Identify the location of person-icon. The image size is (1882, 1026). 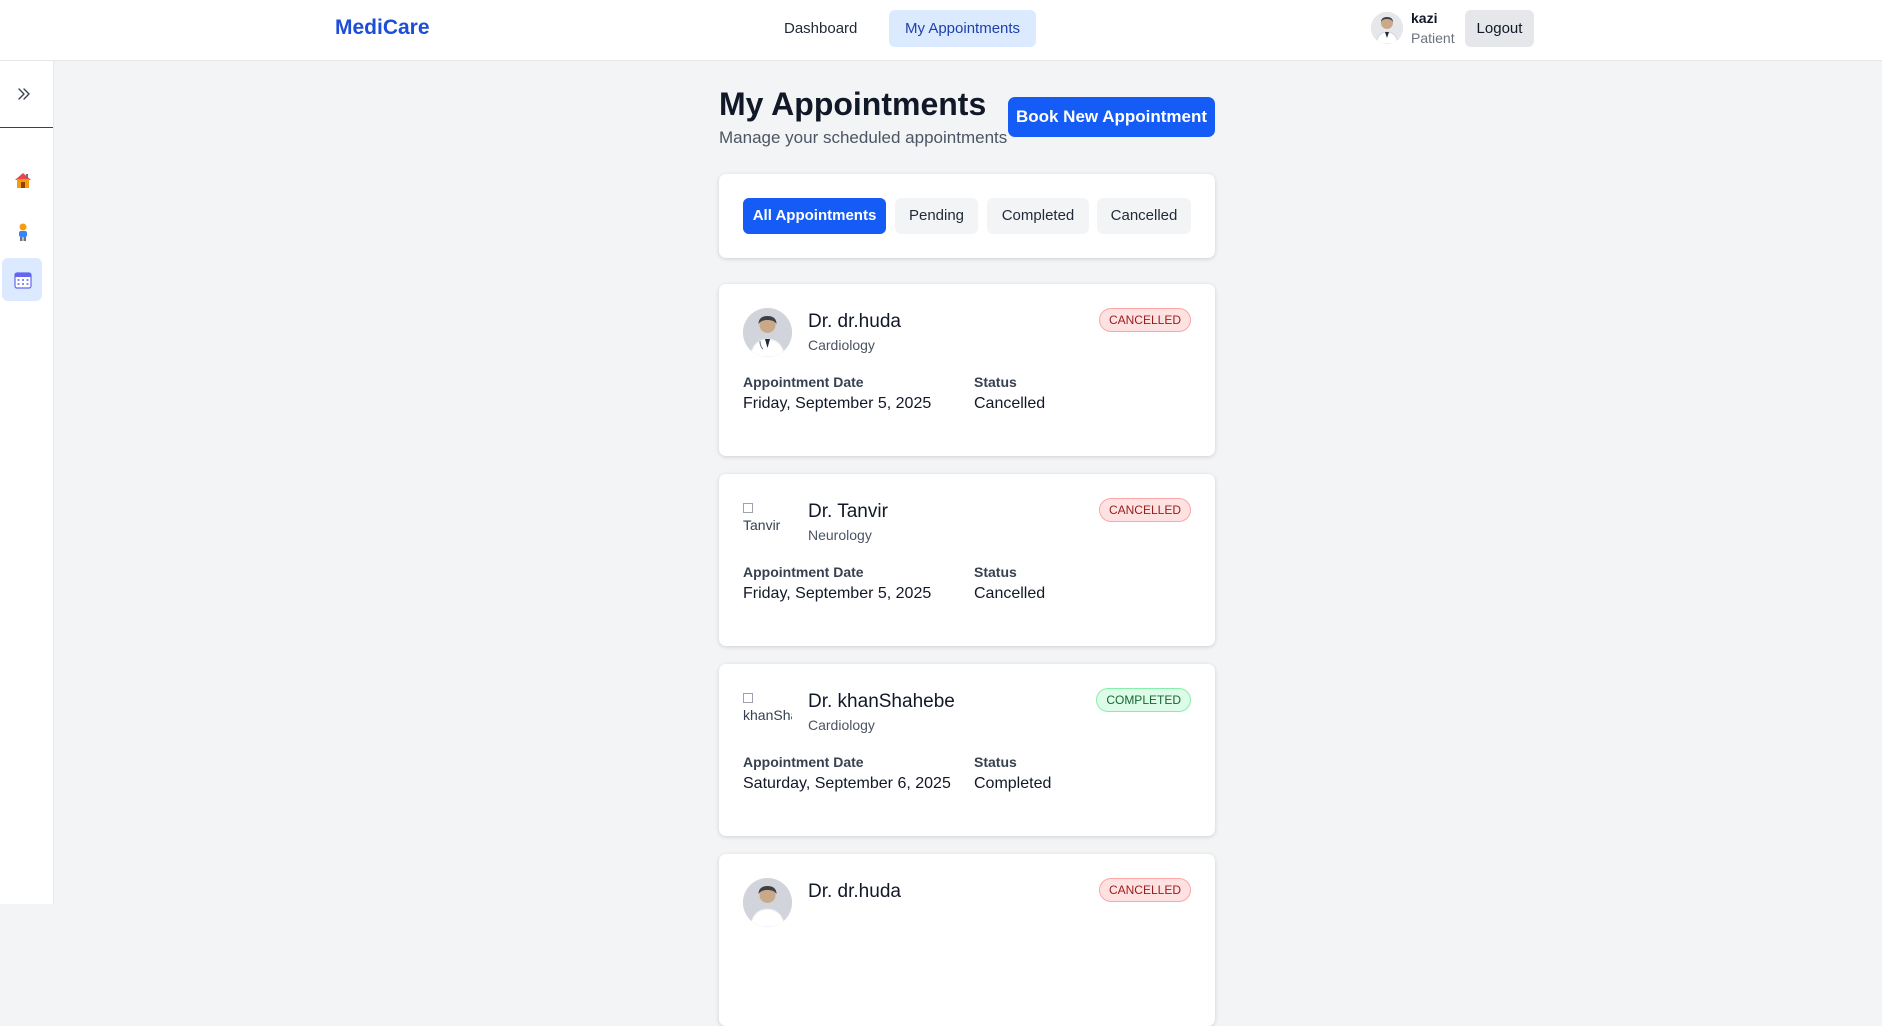
(23, 232).